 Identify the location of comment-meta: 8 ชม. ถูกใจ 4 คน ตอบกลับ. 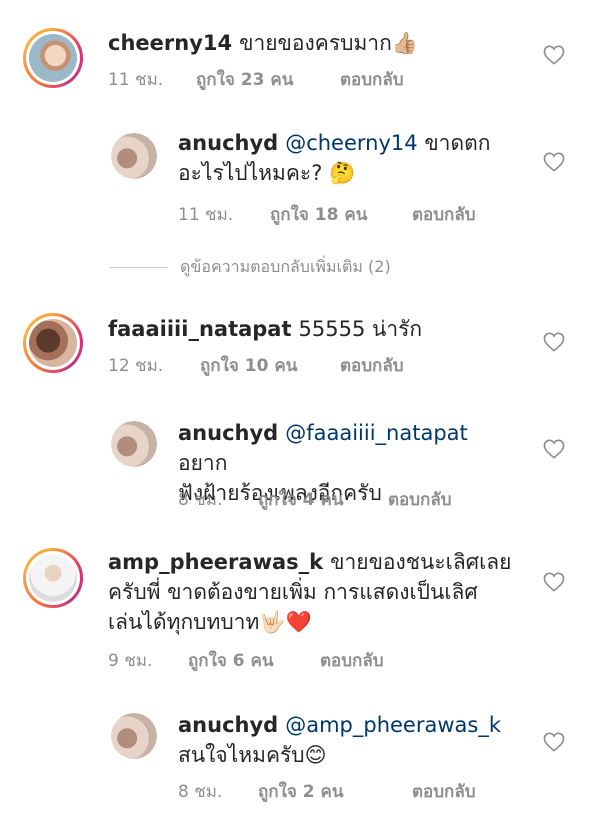
(315, 499).